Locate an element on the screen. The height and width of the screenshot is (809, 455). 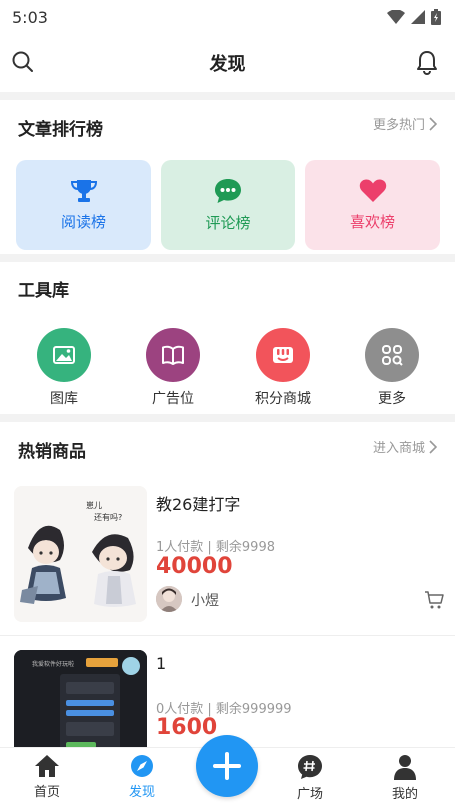
user-icon is located at coordinates (405, 767).